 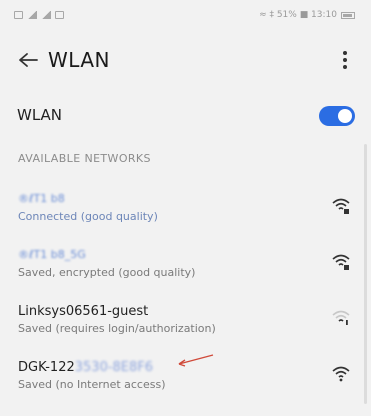 I want to click on arrow-left-icon, so click(x=28, y=60).